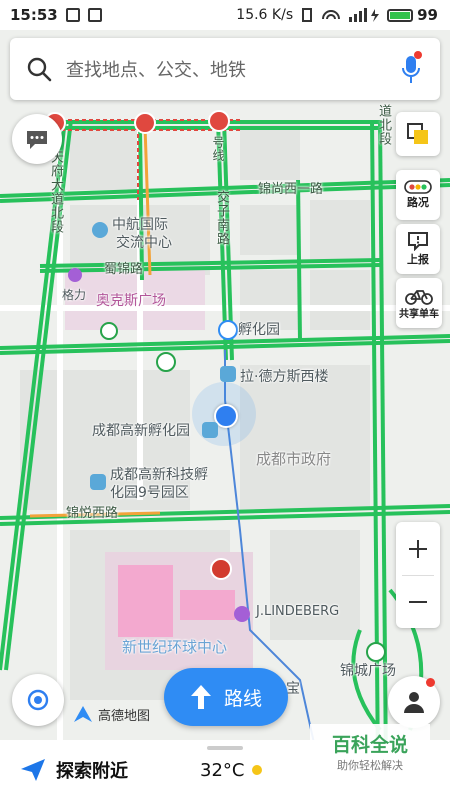 Image resolution: width=450 pixels, height=800 pixels. I want to click on search-input: 查找地点、公交、地铁, so click(156, 69).